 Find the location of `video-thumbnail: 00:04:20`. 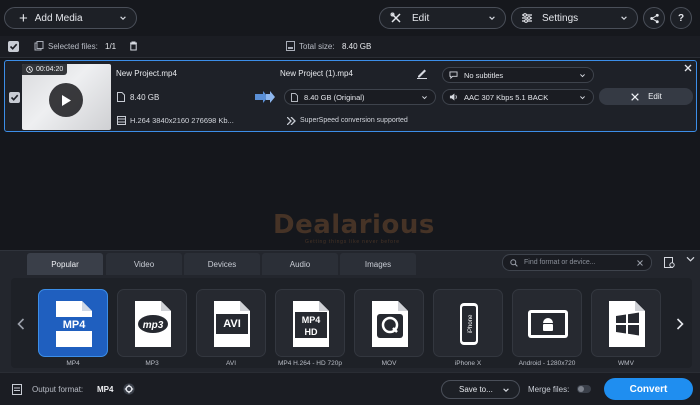

video-thumbnail: 00:04:20 is located at coordinates (66, 97).